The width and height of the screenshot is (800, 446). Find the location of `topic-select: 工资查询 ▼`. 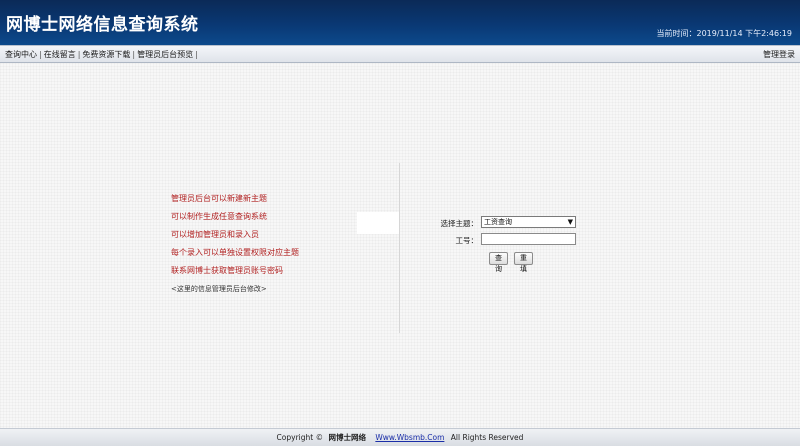

topic-select: 工资查询 ▼ is located at coordinates (528, 222).